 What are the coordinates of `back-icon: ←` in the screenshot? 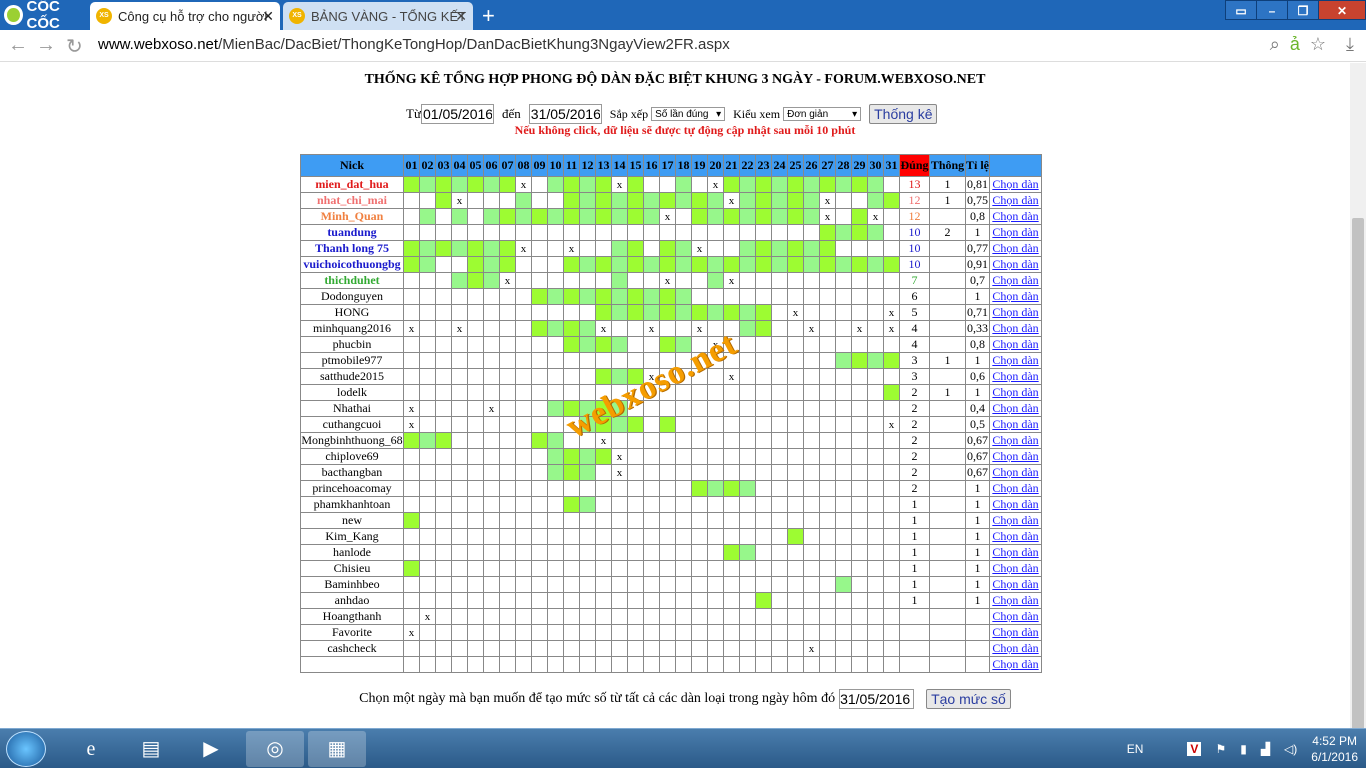 It's located at (18, 45).